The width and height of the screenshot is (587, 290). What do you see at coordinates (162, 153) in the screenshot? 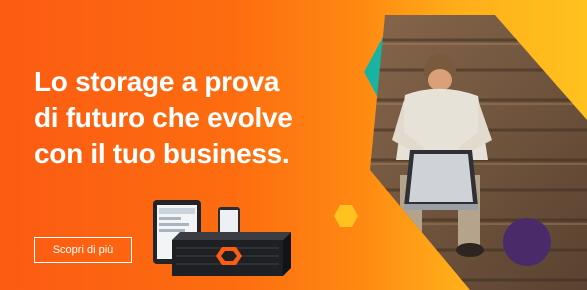
I see `headline-line-3: con il tuo business.` at bounding box center [162, 153].